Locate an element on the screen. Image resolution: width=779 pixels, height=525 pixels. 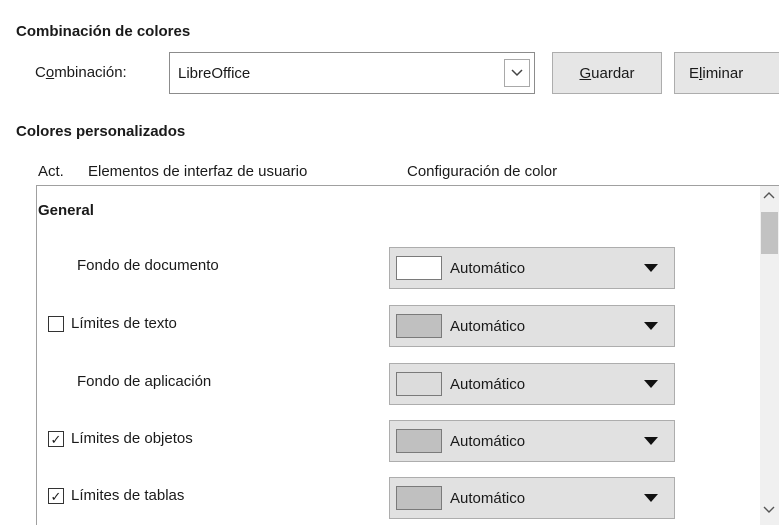
table-boundaries-checkbox: ✓ is located at coordinates (56, 496).